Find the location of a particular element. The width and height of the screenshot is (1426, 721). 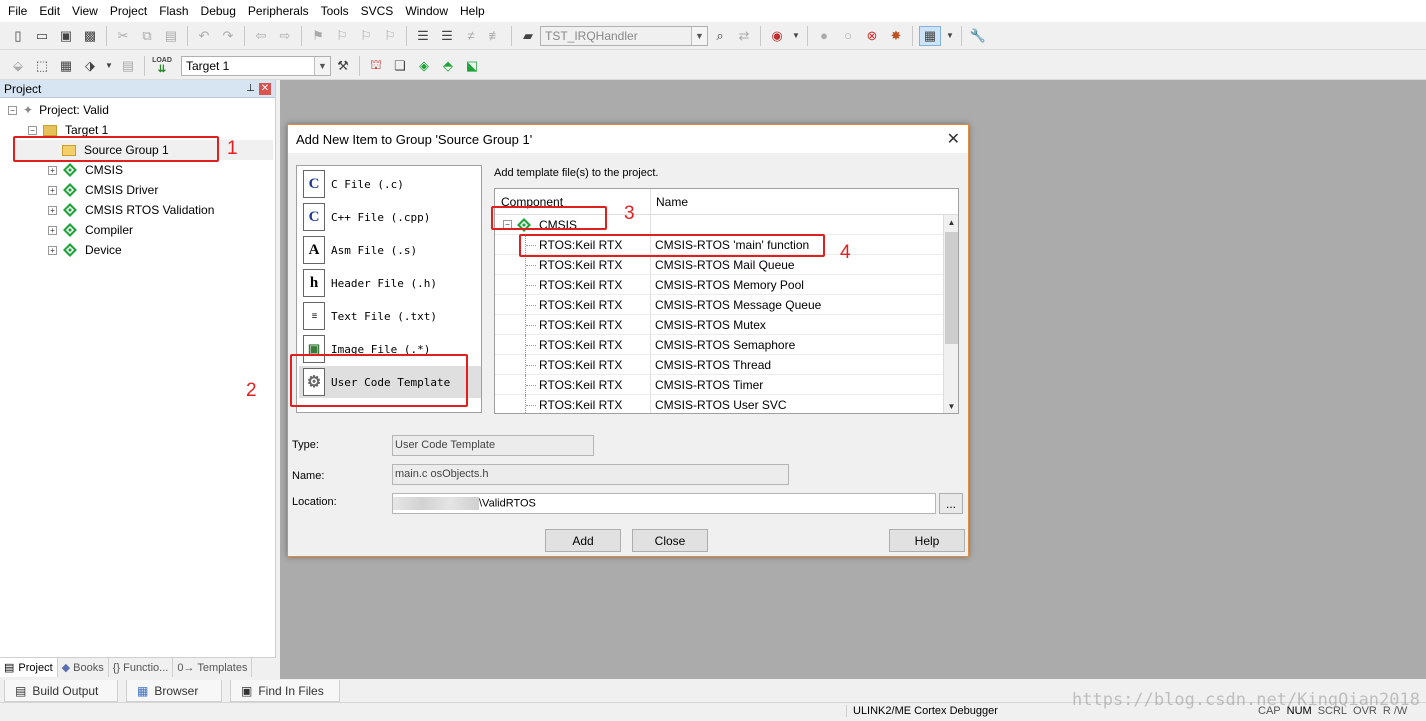

find-in-files-icon: ▰ is located at coordinates (528, 36).